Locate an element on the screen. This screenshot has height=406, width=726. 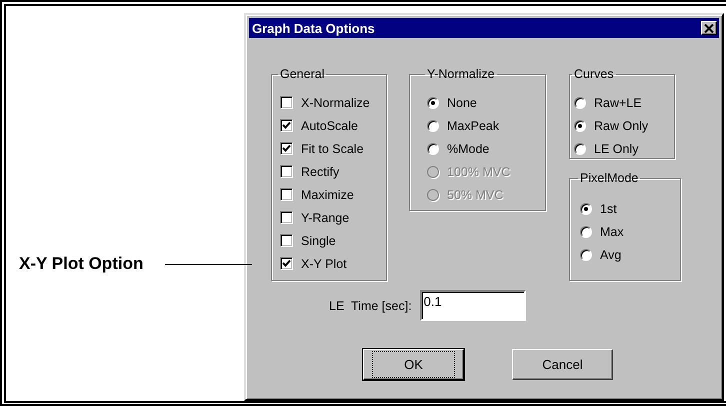
checkbox-label: Single is located at coordinates (318, 241).